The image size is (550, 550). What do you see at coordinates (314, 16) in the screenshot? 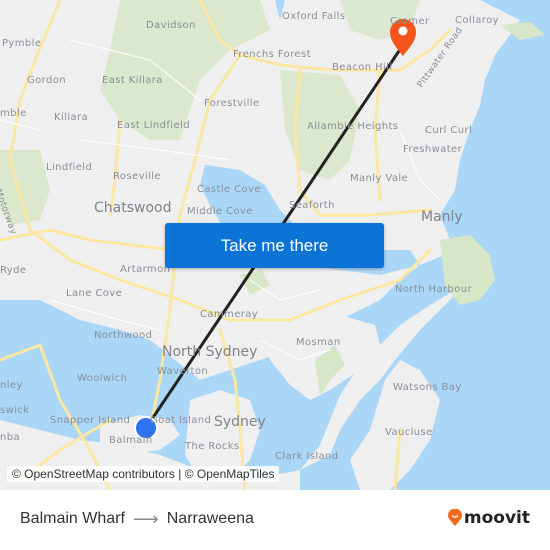
I see `place-label: Oxford Falls` at bounding box center [314, 16].